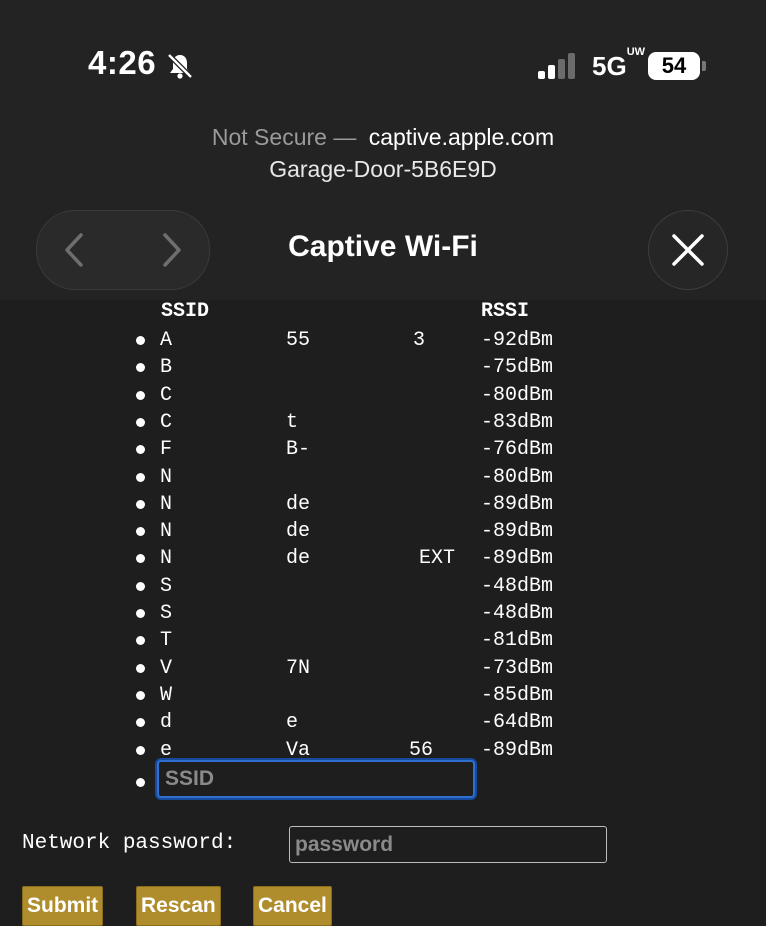 Image resolution: width=766 pixels, height=926 pixels. Describe the element at coordinates (437, 559) in the screenshot. I see `network-ssid-fragment: EXT` at that location.